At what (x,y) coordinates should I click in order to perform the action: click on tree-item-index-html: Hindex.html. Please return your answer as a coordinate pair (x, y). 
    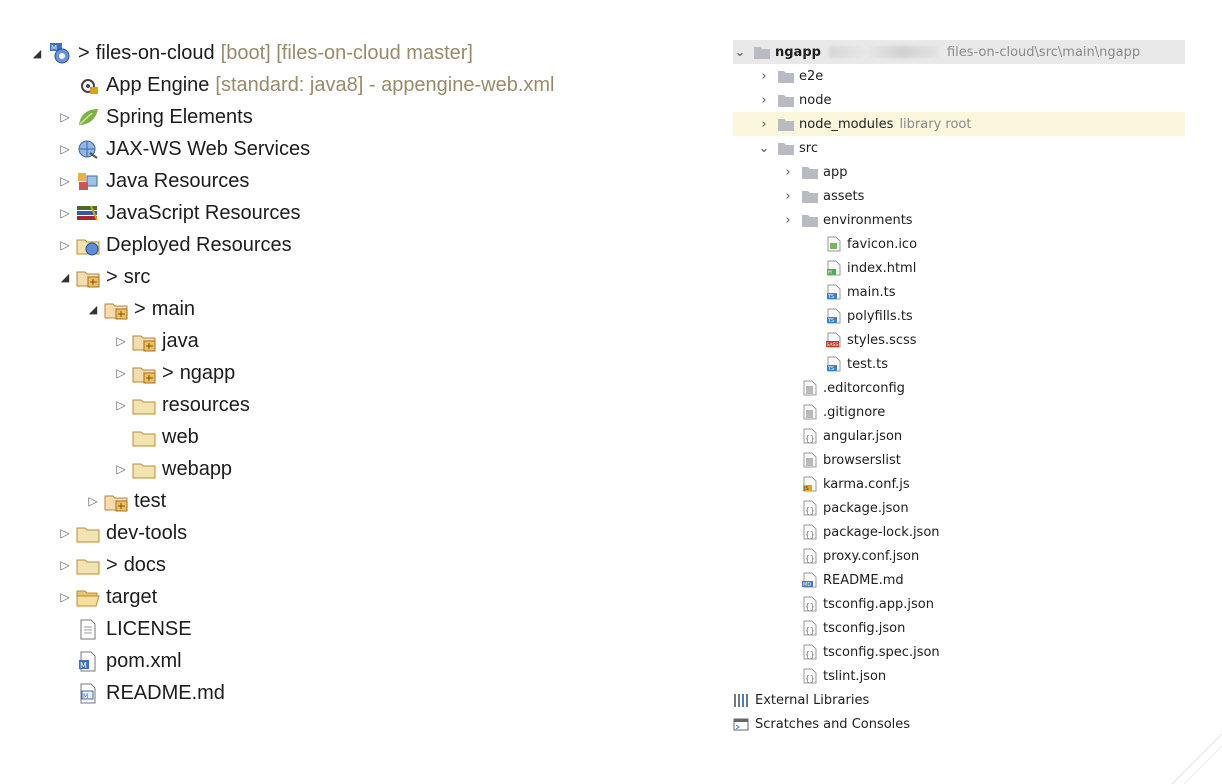
    Looking at the image, I should click on (959, 268).